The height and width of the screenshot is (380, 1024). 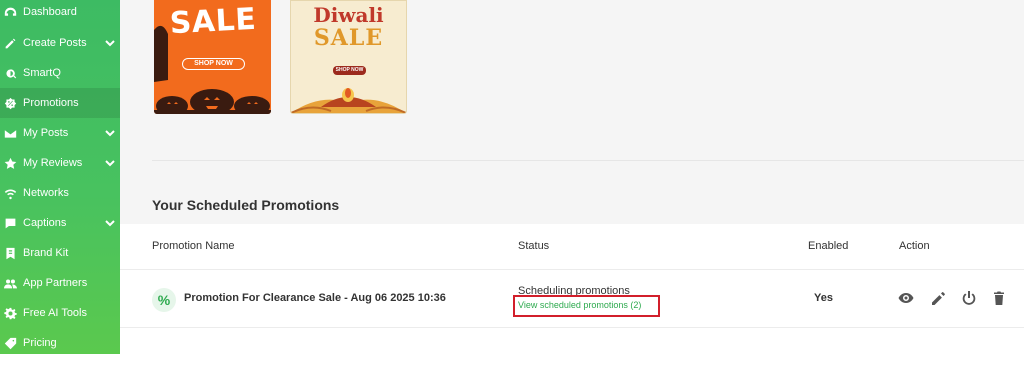 I want to click on template-title: Diwali, so click(x=348, y=15).